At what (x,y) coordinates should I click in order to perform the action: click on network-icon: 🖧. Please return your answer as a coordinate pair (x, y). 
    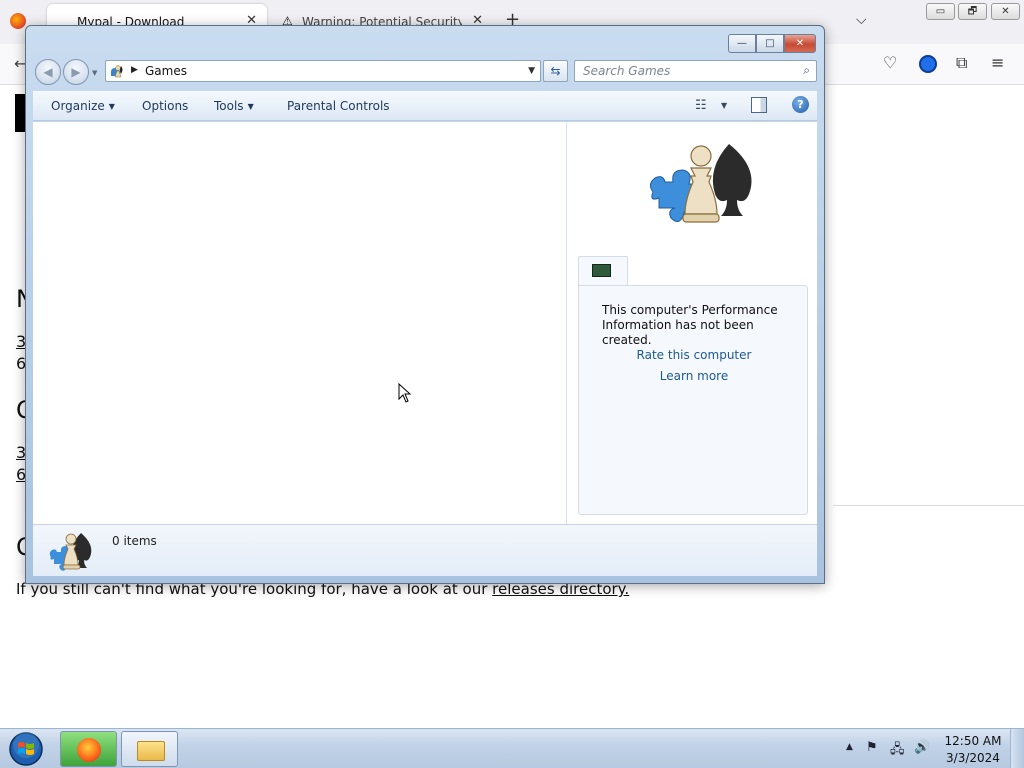
    Looking at the image, I should click on (897, 751).